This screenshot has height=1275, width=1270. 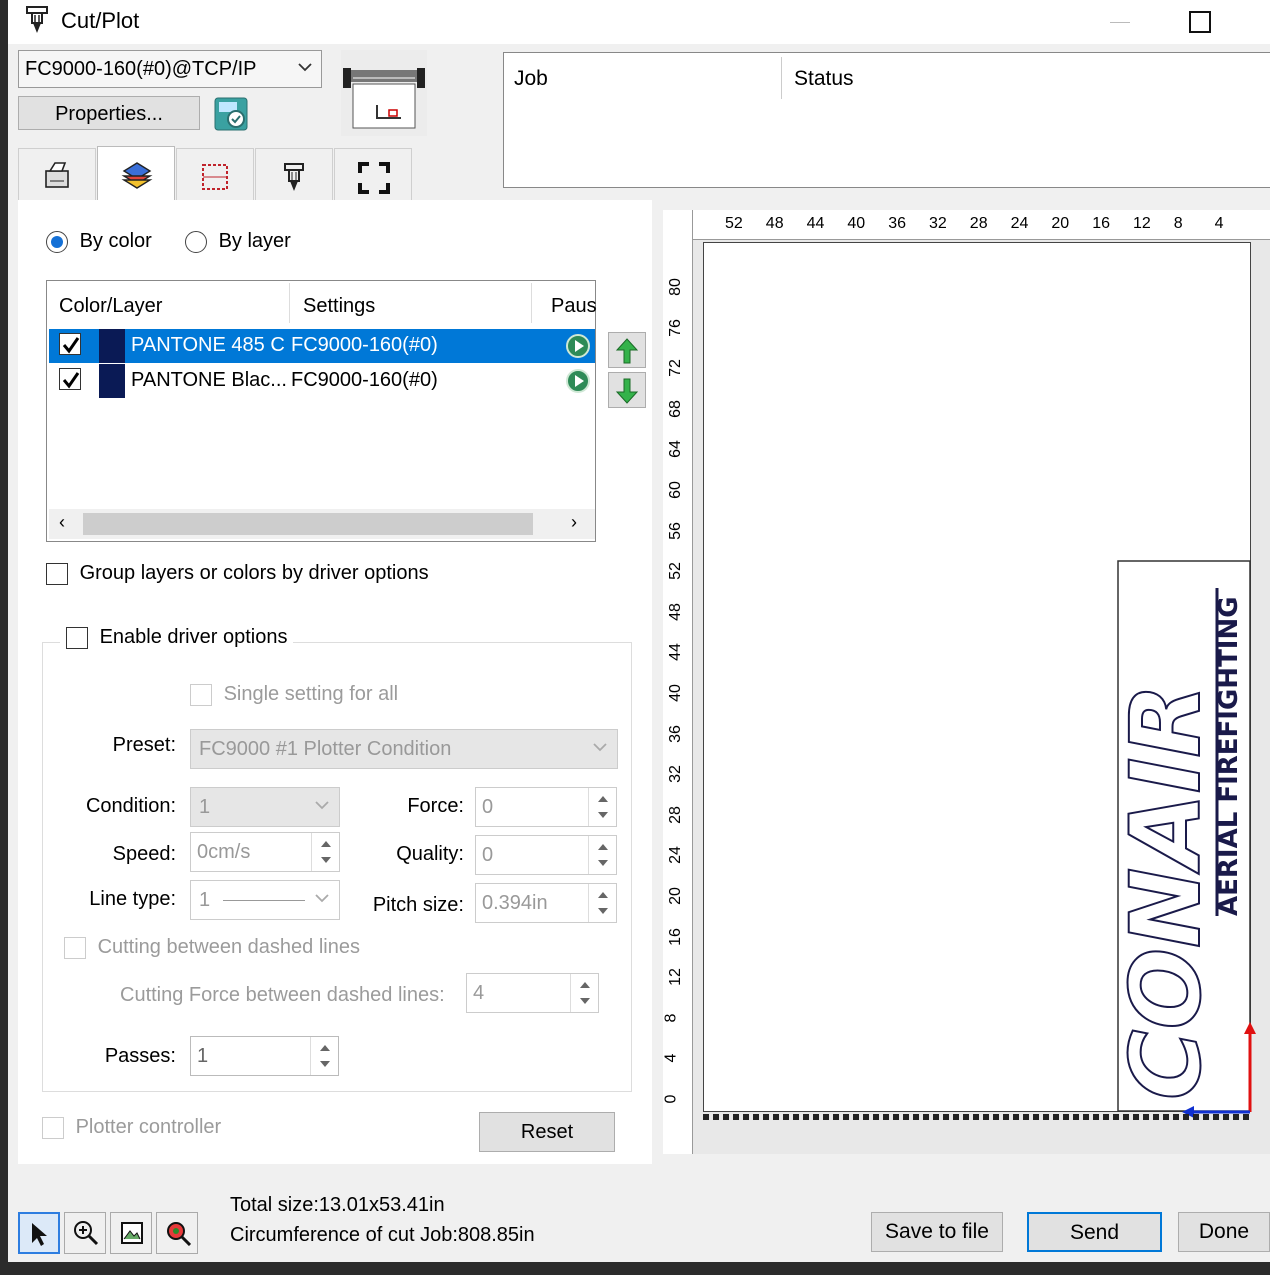 What do you see at coordinates (131, 1233) in the screenshot?
I see `fit-page-button` at bounding box center [131, 1233].